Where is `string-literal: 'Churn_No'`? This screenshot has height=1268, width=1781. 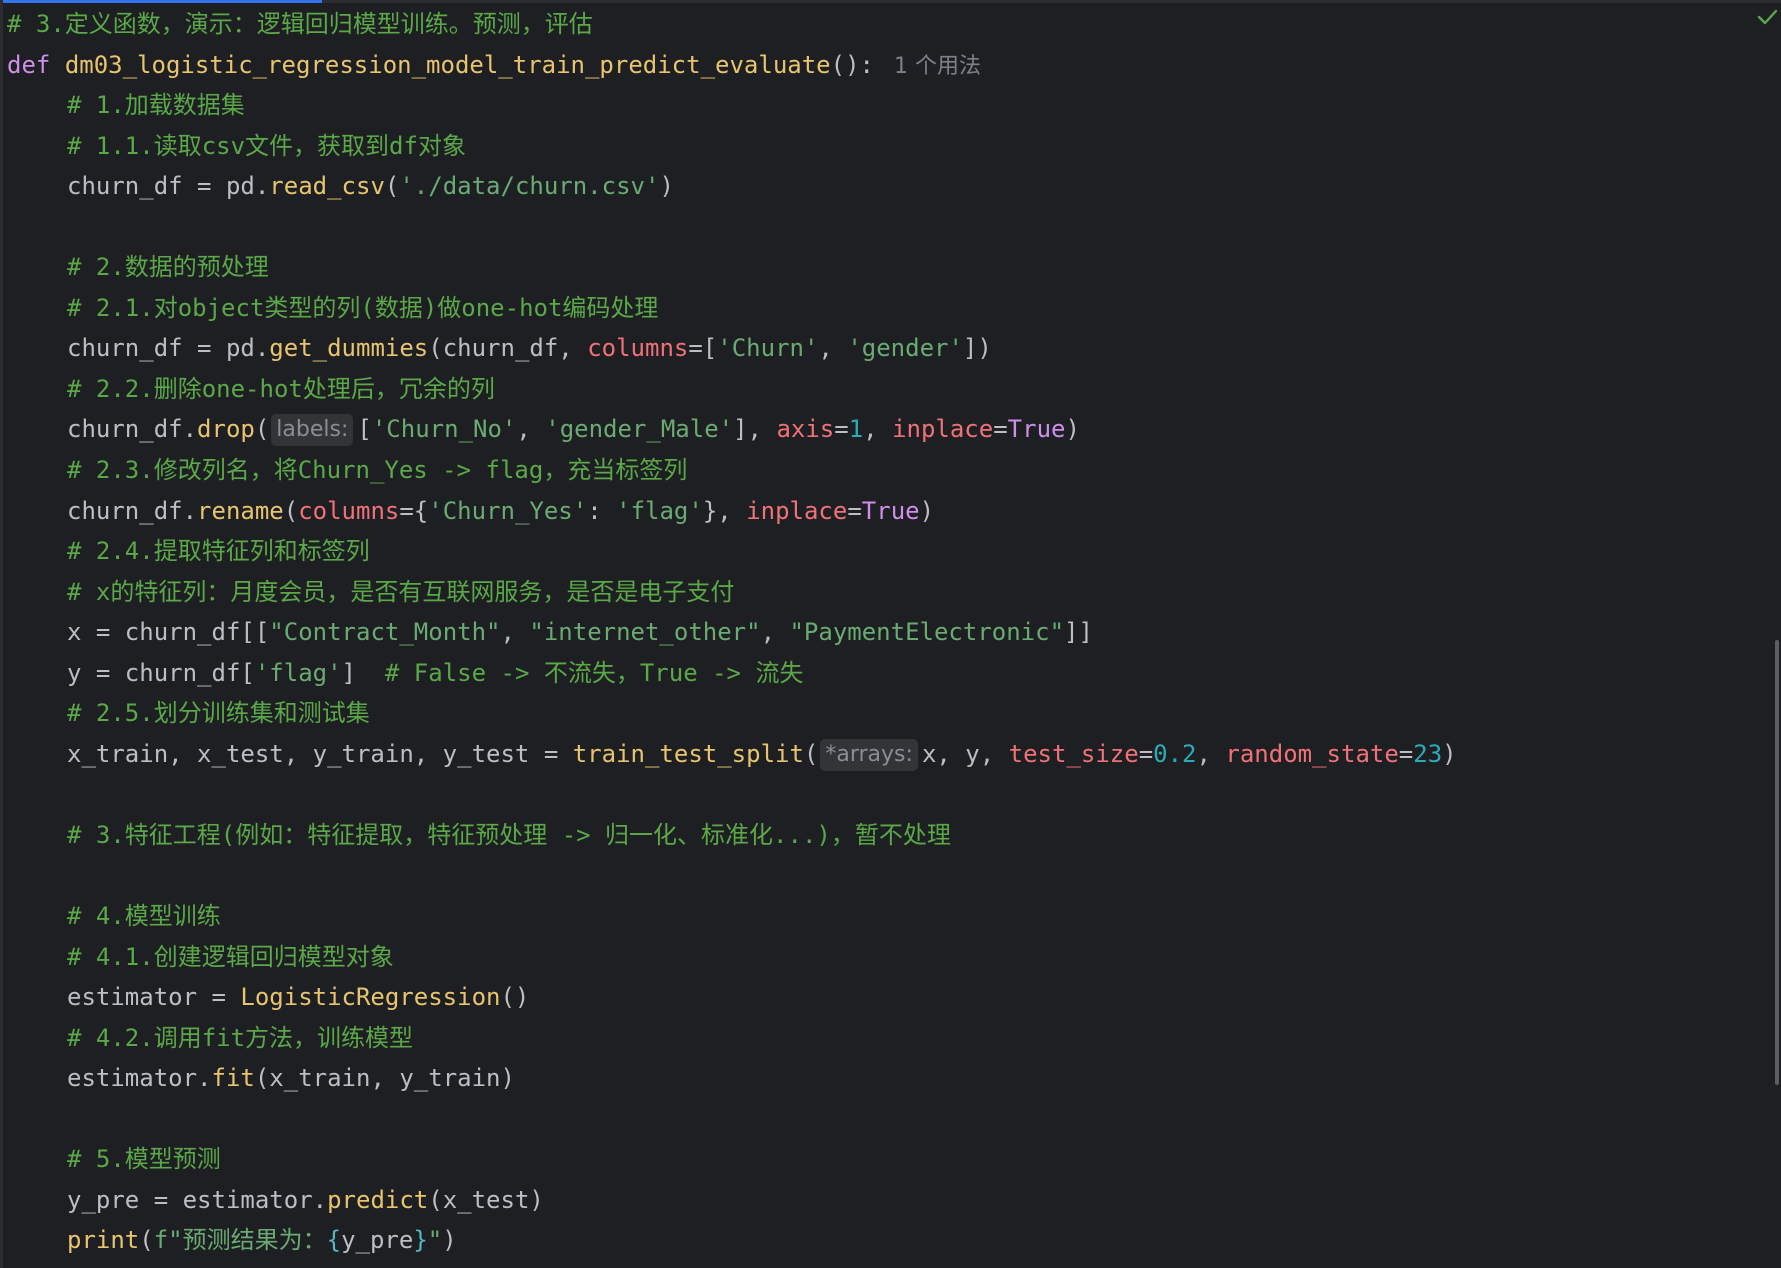 string-literal: 'Churn_No' is located at coordinates (444, 429).